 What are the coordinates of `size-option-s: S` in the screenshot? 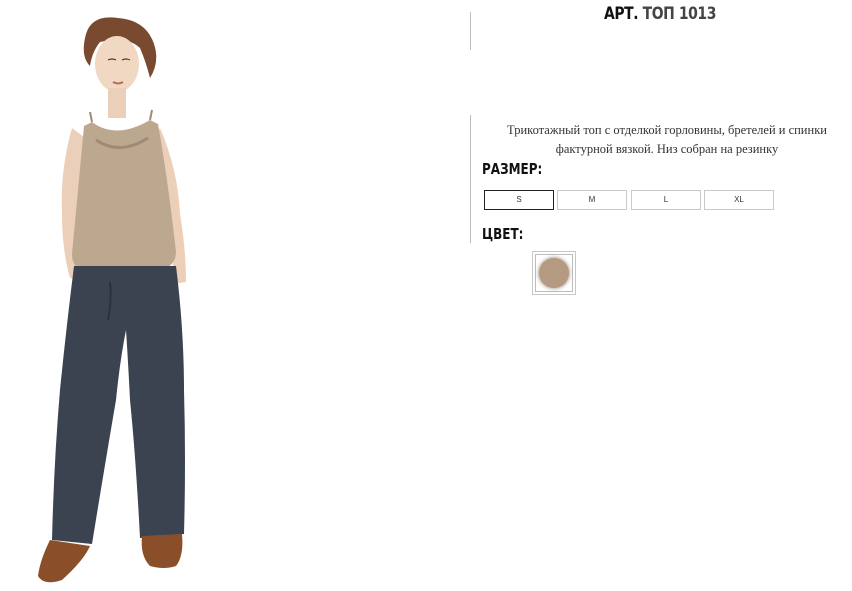 It's located at (519, 200).